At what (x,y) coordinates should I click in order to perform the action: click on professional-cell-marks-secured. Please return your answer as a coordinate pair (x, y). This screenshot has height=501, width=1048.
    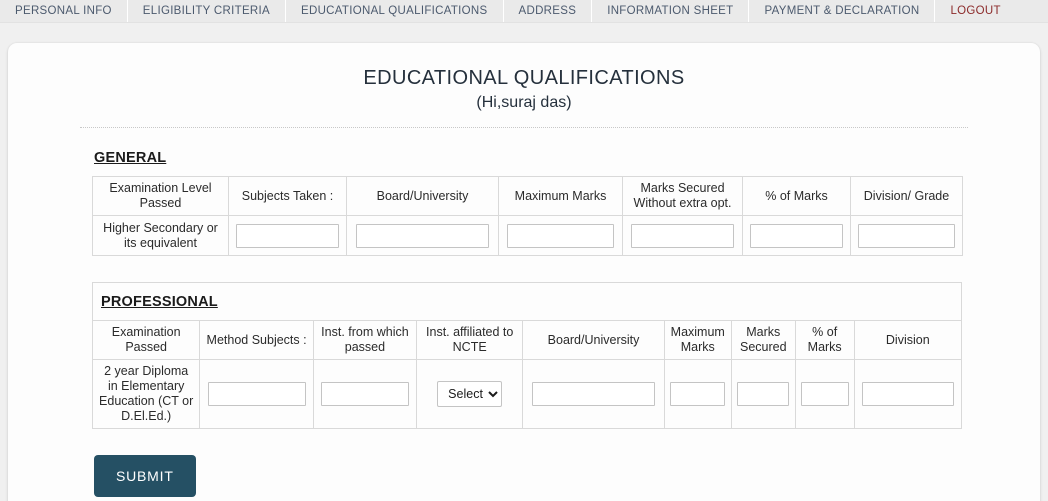
    Looking at the image, I should click on (763, 394).